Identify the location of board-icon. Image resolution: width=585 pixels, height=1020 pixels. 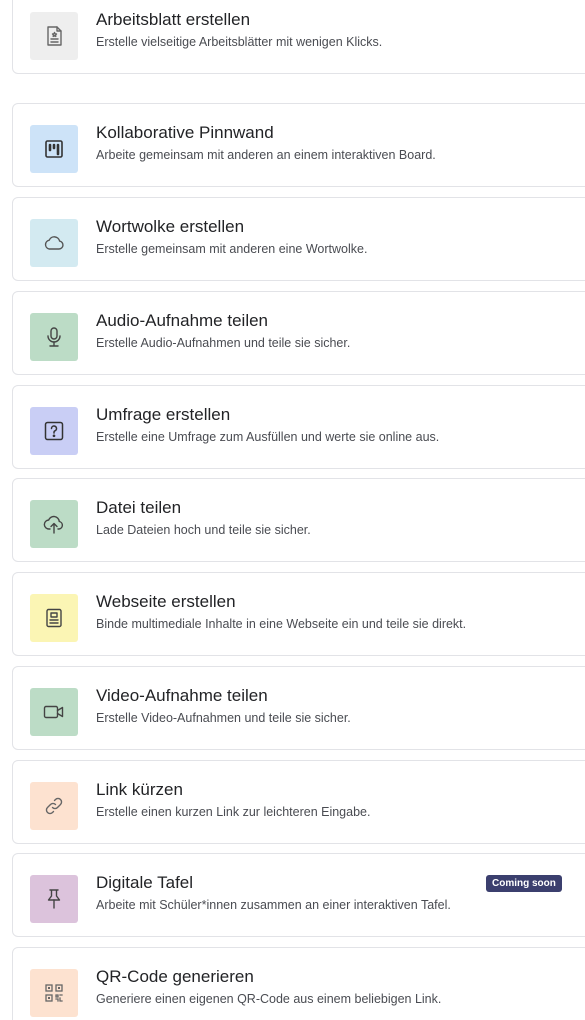
(54, 149).